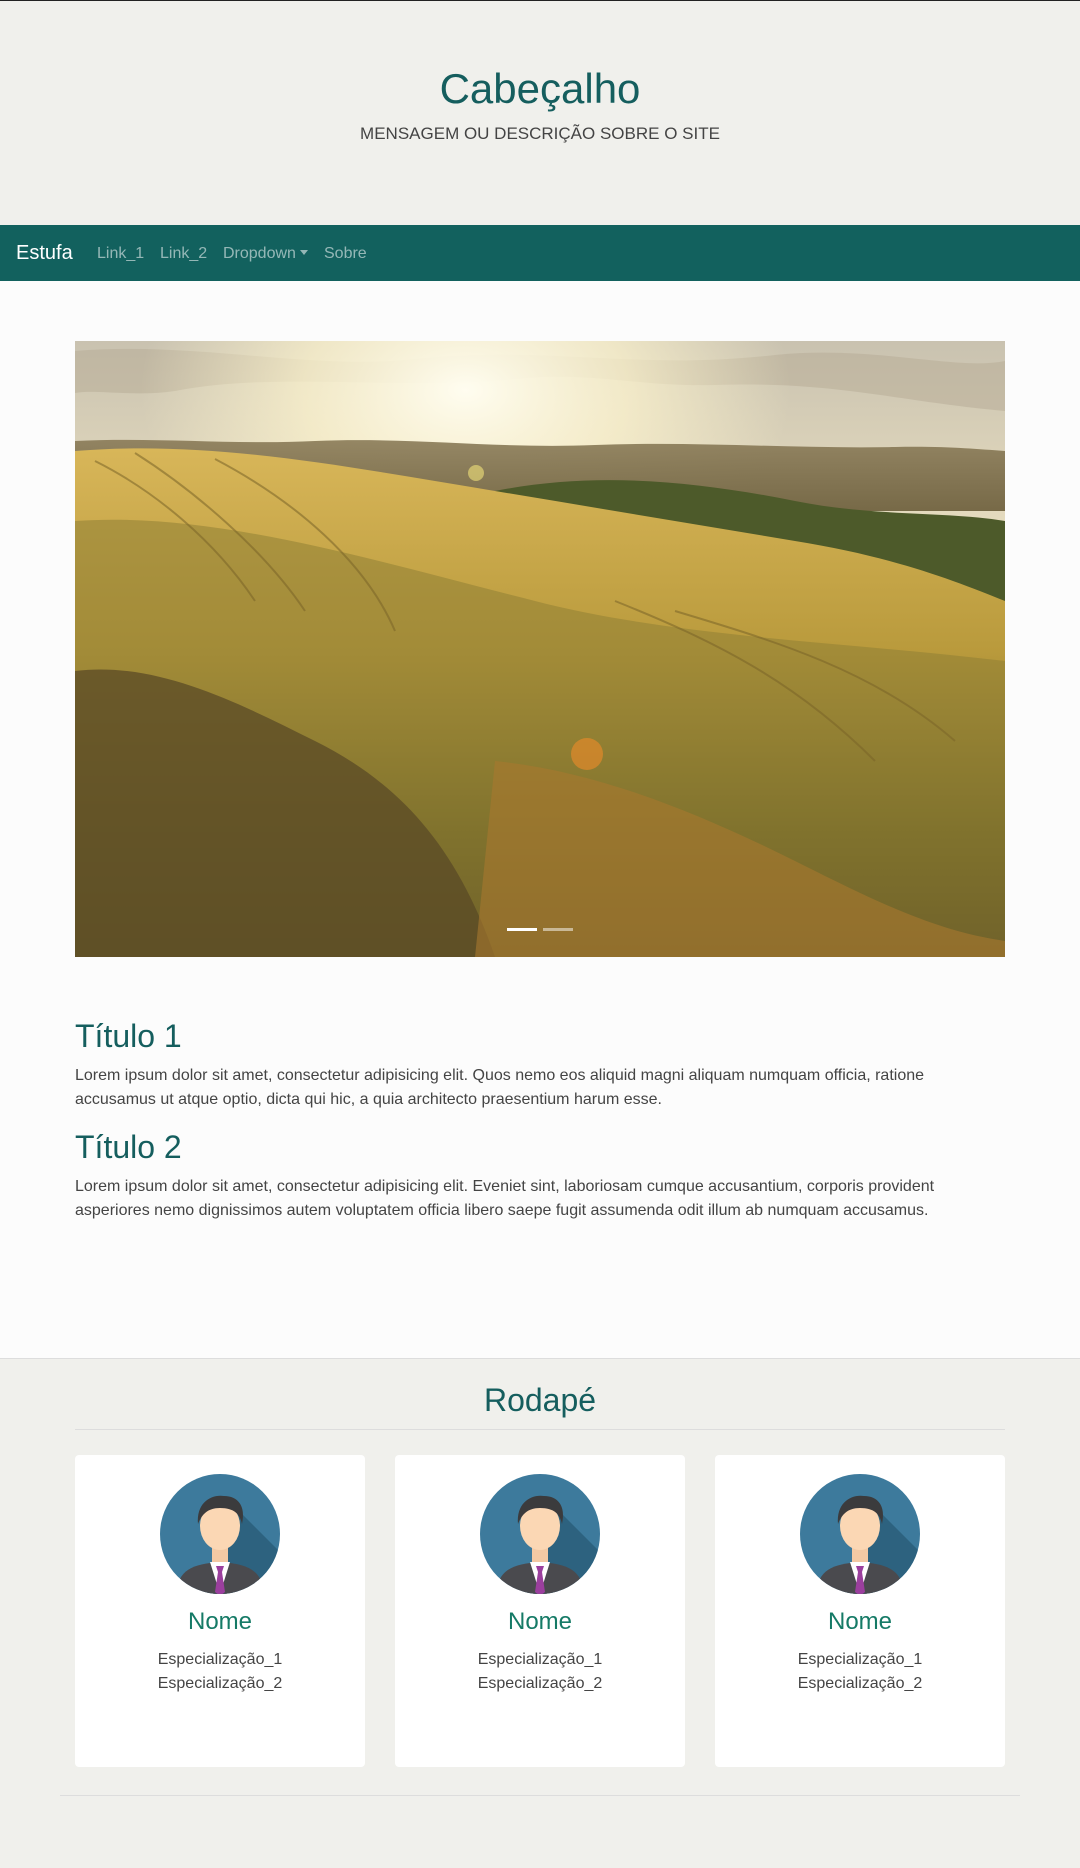 The height and width of the screenshot is (1868, 1080). I want to click on header-title: Cabeçalho, so click(540, 88).